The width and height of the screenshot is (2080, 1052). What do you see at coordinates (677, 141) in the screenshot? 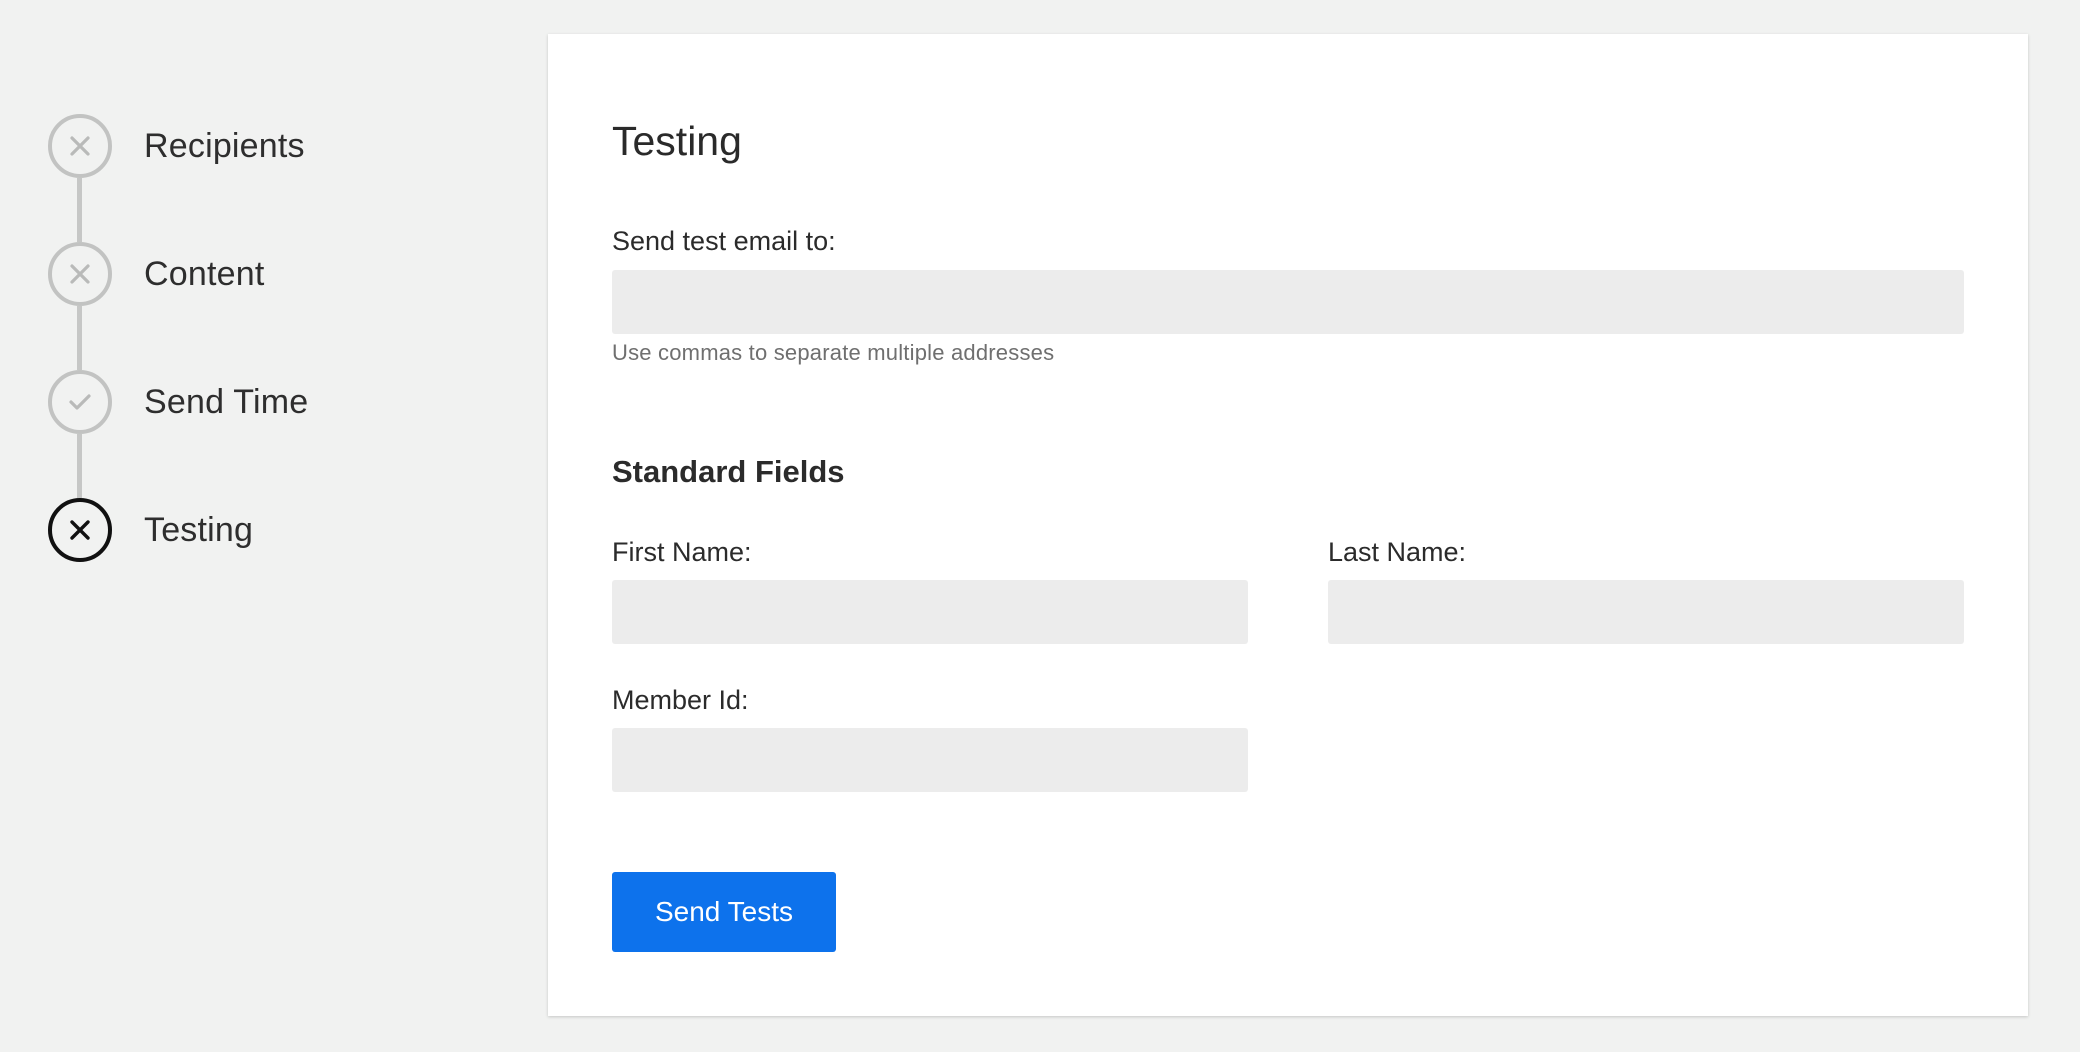
I see `page-title: Testing` at bounding box center [677, 141].